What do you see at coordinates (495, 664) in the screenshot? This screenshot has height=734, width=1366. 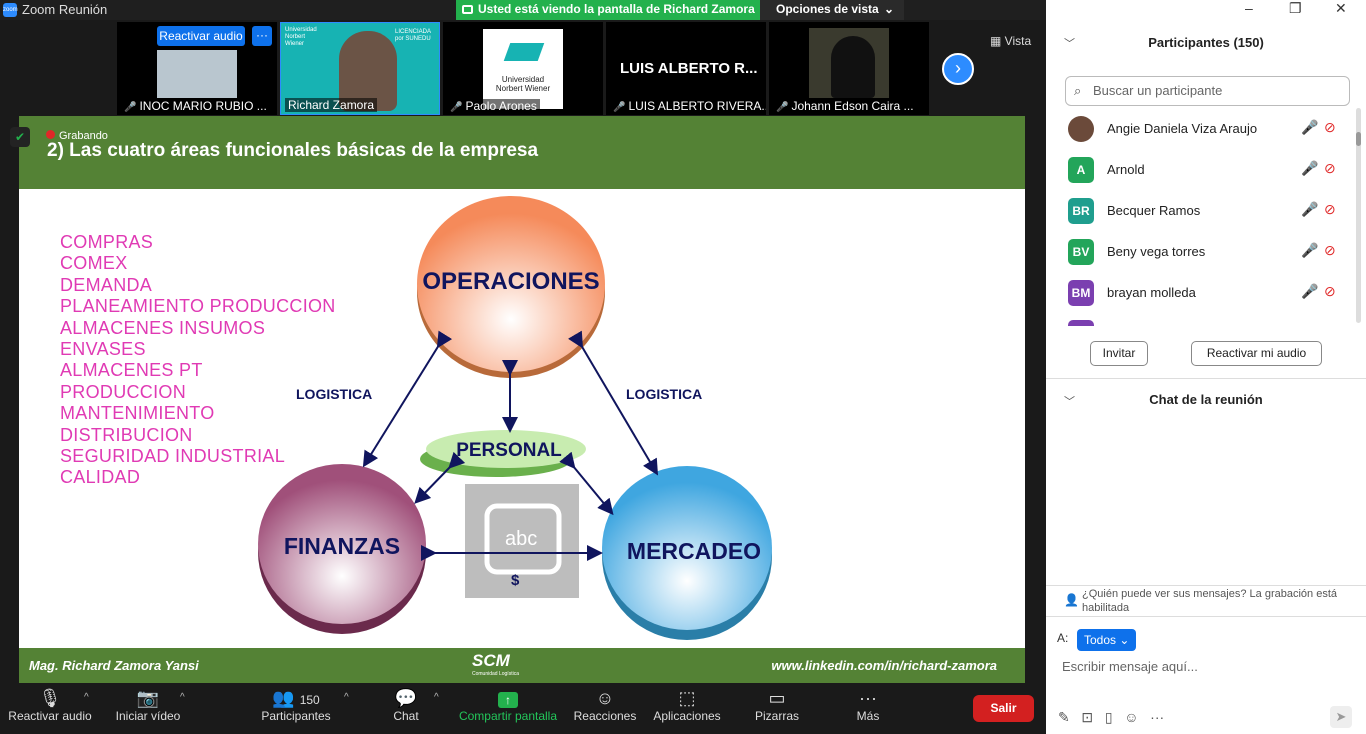 I see `scm-logo: SCM Comunidad Logística` at bounding box center [495, 664].